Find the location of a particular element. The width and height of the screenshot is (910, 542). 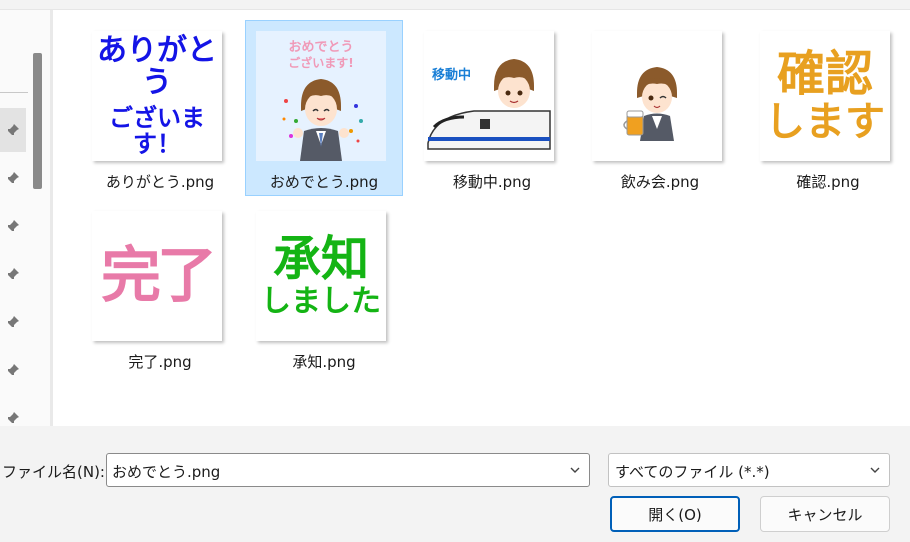

character-illustration: おめでとう ございます! is located at coordinates (321, 96).